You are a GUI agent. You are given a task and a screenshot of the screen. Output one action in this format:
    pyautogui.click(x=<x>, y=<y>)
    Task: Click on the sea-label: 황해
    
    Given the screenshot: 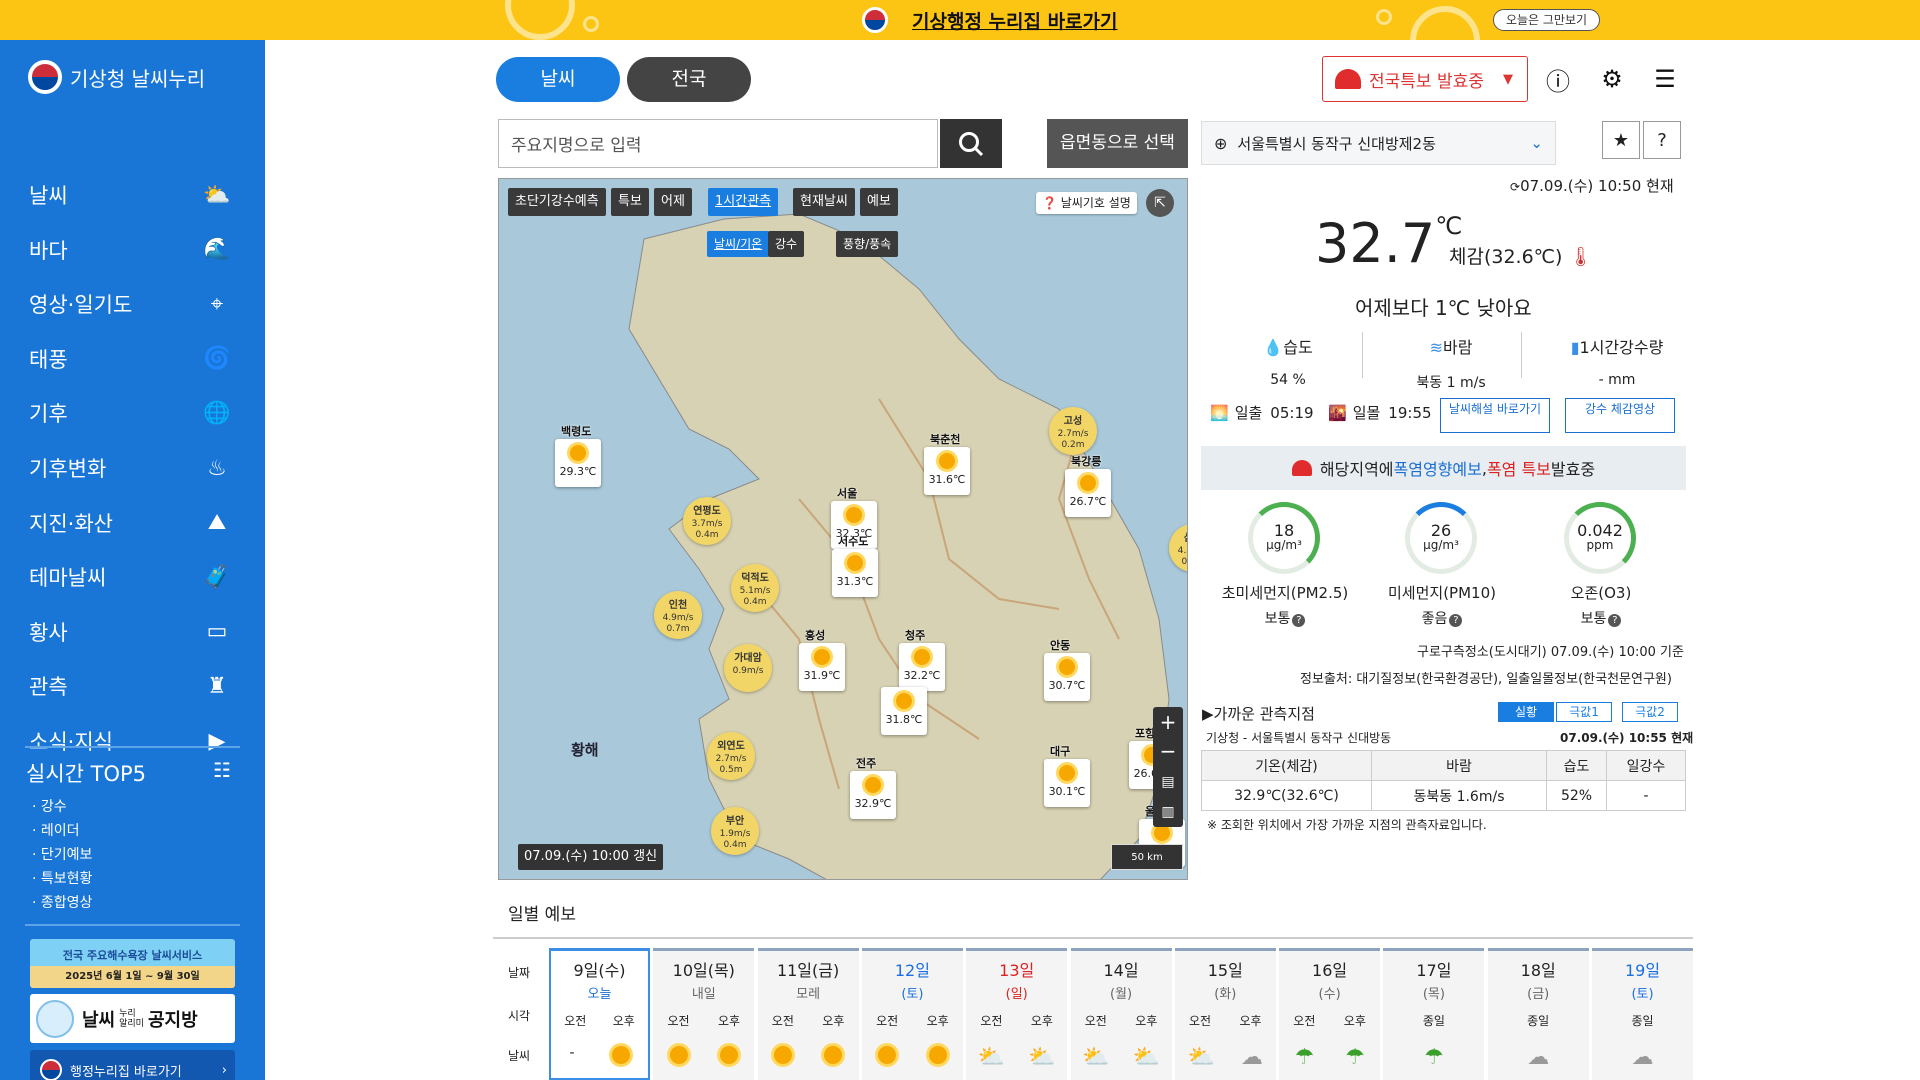 What is the action you would take?
    pyautogui.click(x=585, y=750)
    